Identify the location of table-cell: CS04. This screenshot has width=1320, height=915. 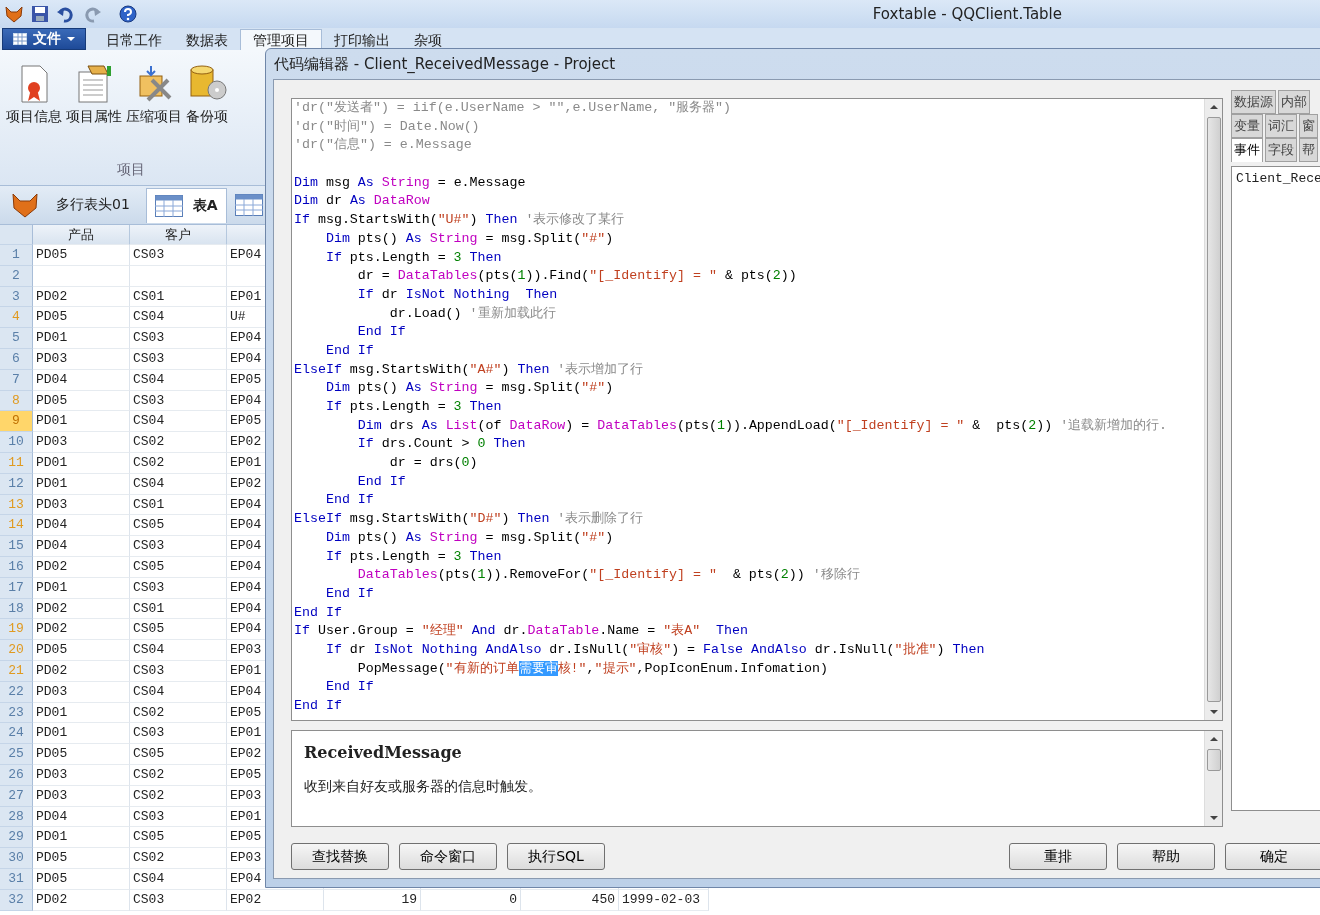
(178, 318).